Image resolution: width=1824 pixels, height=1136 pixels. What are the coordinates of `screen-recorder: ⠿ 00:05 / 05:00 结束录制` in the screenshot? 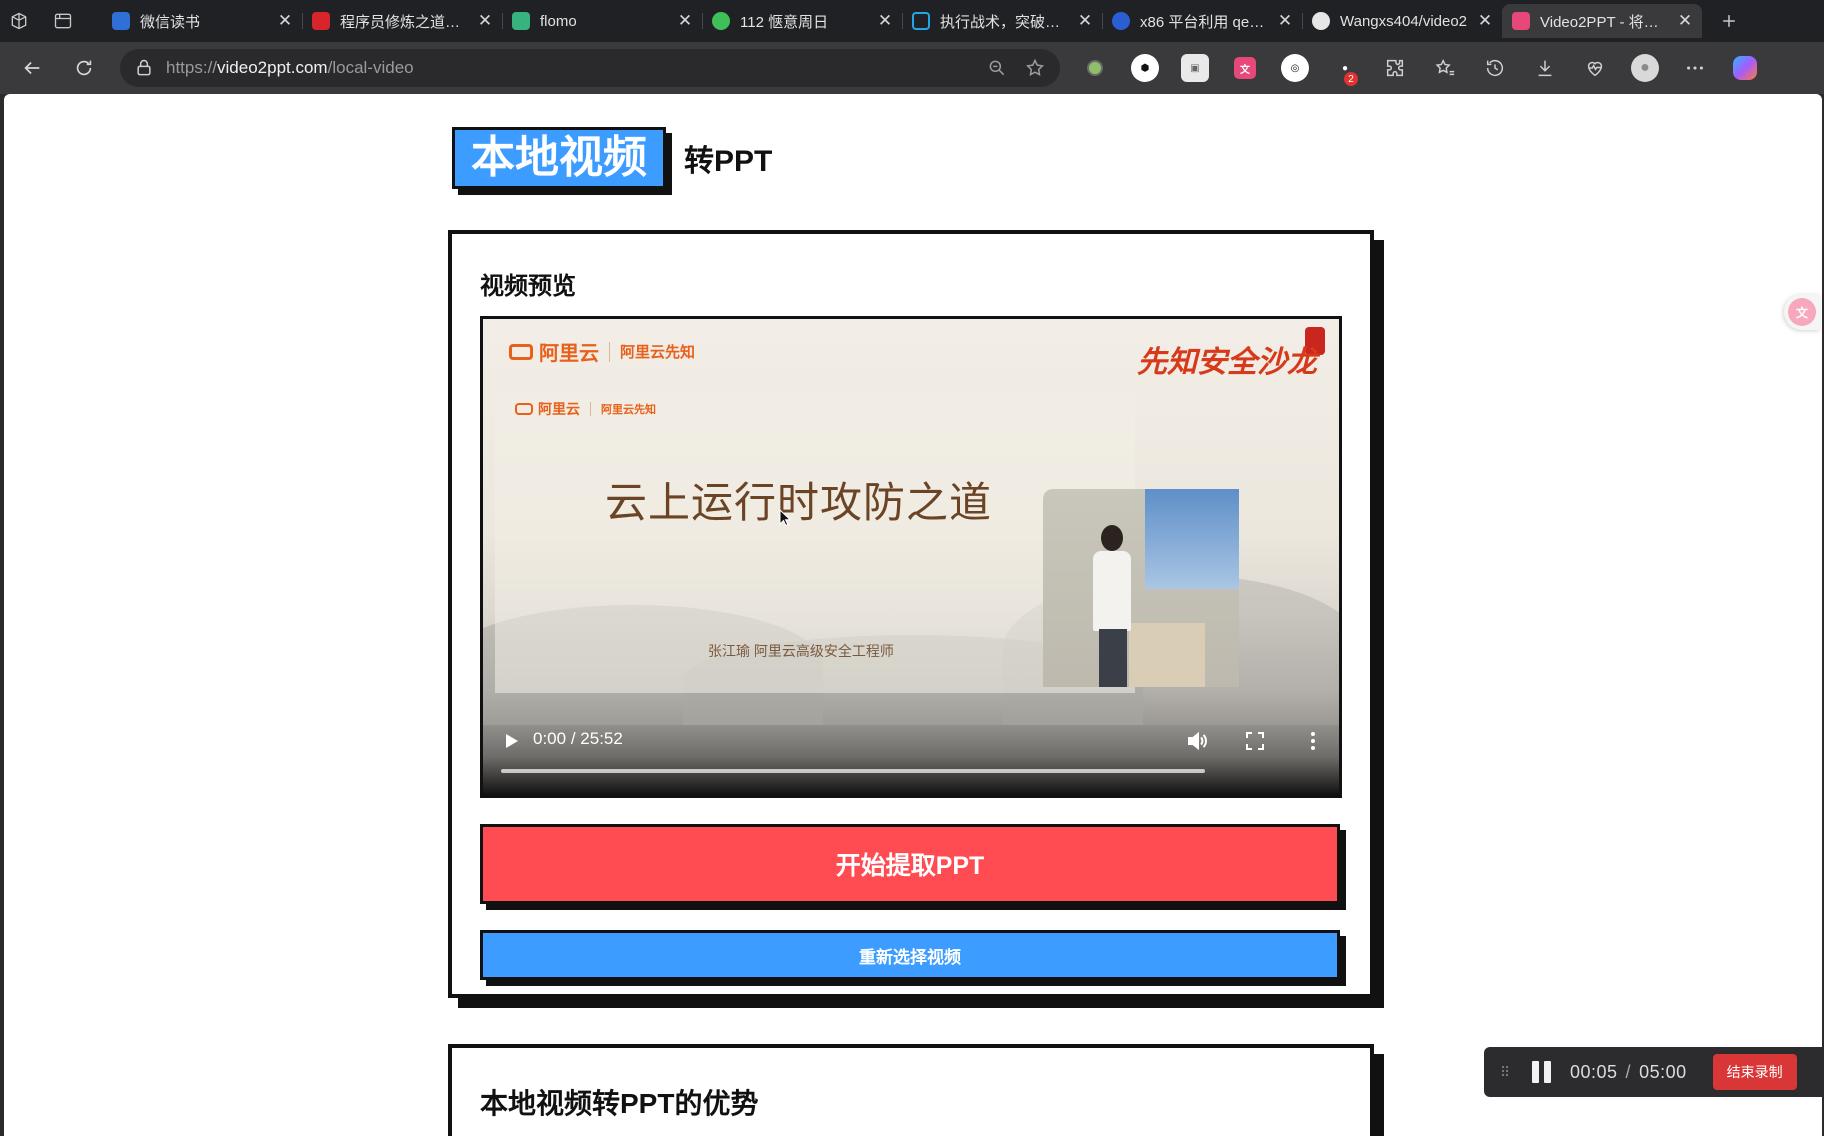 It's located at (1654, 1072).